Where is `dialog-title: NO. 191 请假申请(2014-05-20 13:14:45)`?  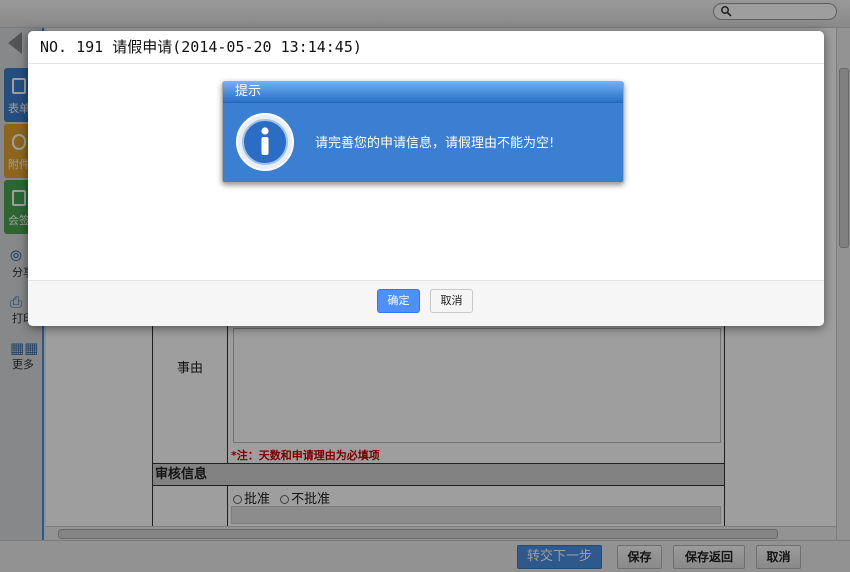
dialog-title: NO. 191 请假申请(2014-05-20 13:14:45) is located at coordinates (201, 47).